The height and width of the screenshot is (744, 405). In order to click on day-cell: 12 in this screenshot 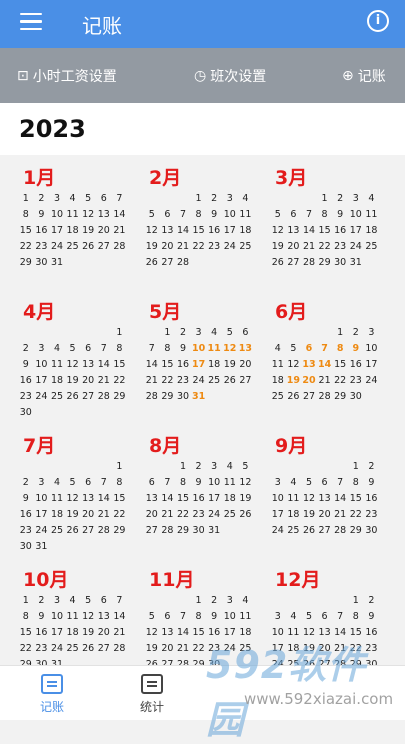, I will do `click(230, 349)`.